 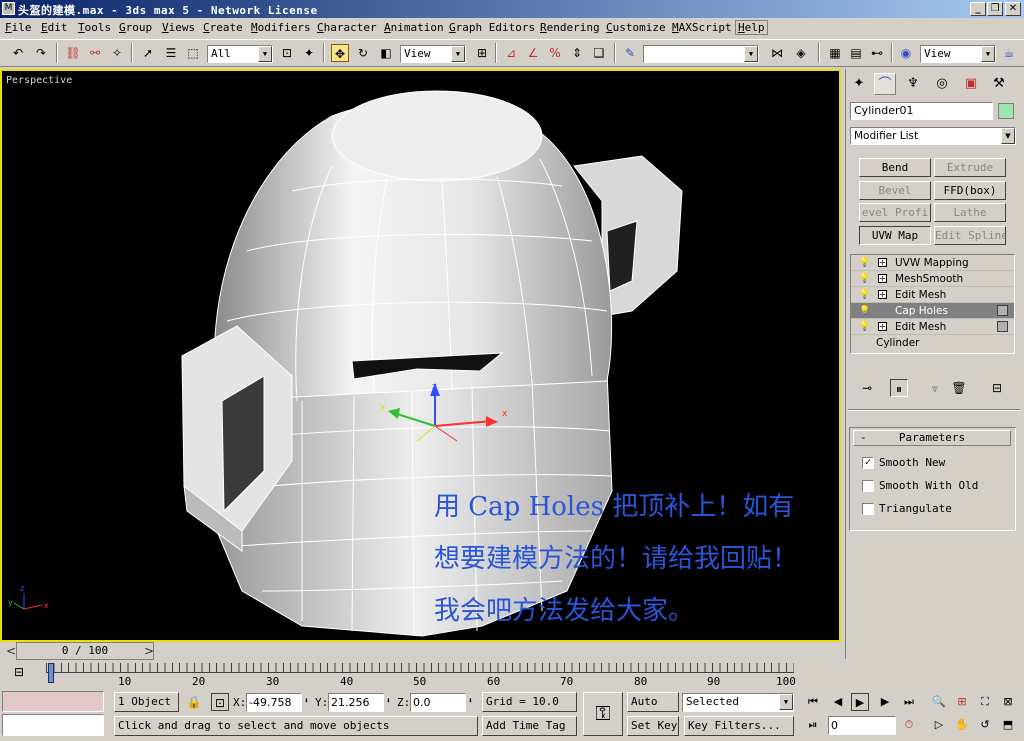 What do you see at coordinates (932, 279) in the screenshot?
I see `stack-item-meshsmooth: 💡 + MeshSmooth` at bounding box center [932, 279].